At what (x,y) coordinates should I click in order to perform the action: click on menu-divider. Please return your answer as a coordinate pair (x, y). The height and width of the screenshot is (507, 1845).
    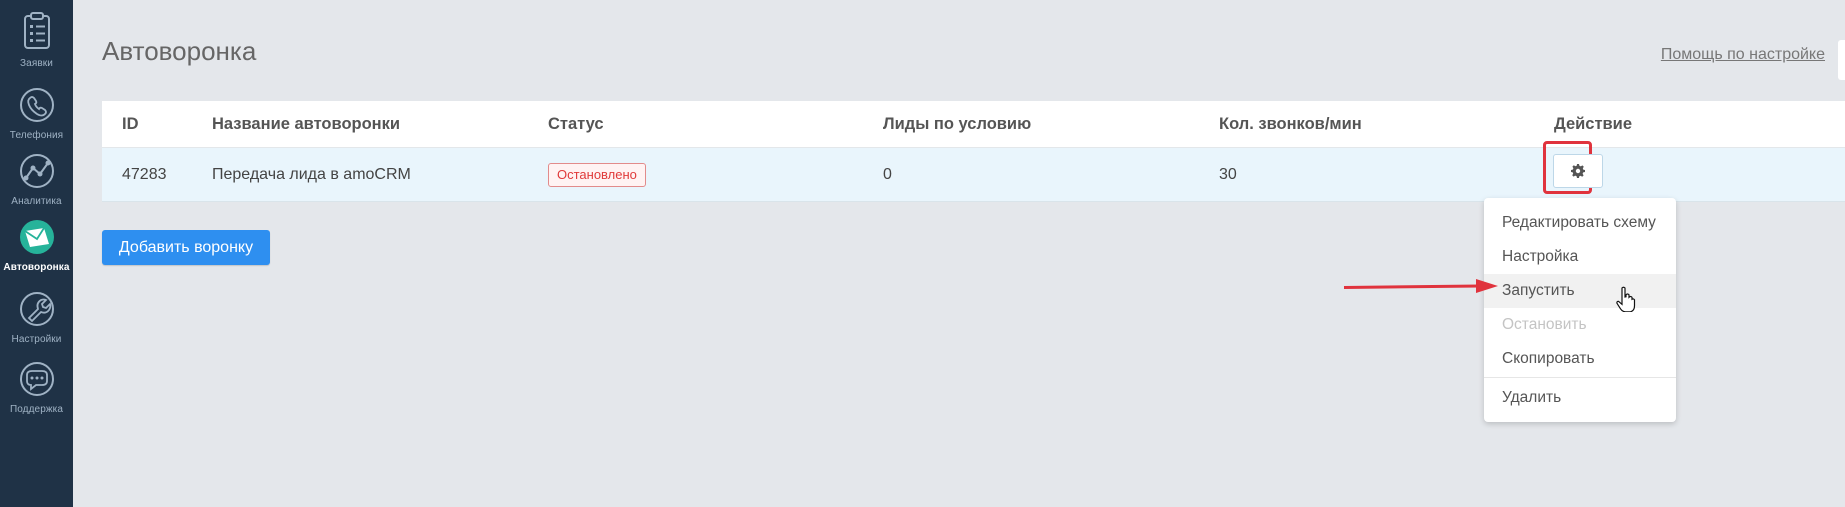
    Looking at the image, I should click on (1580, 377).